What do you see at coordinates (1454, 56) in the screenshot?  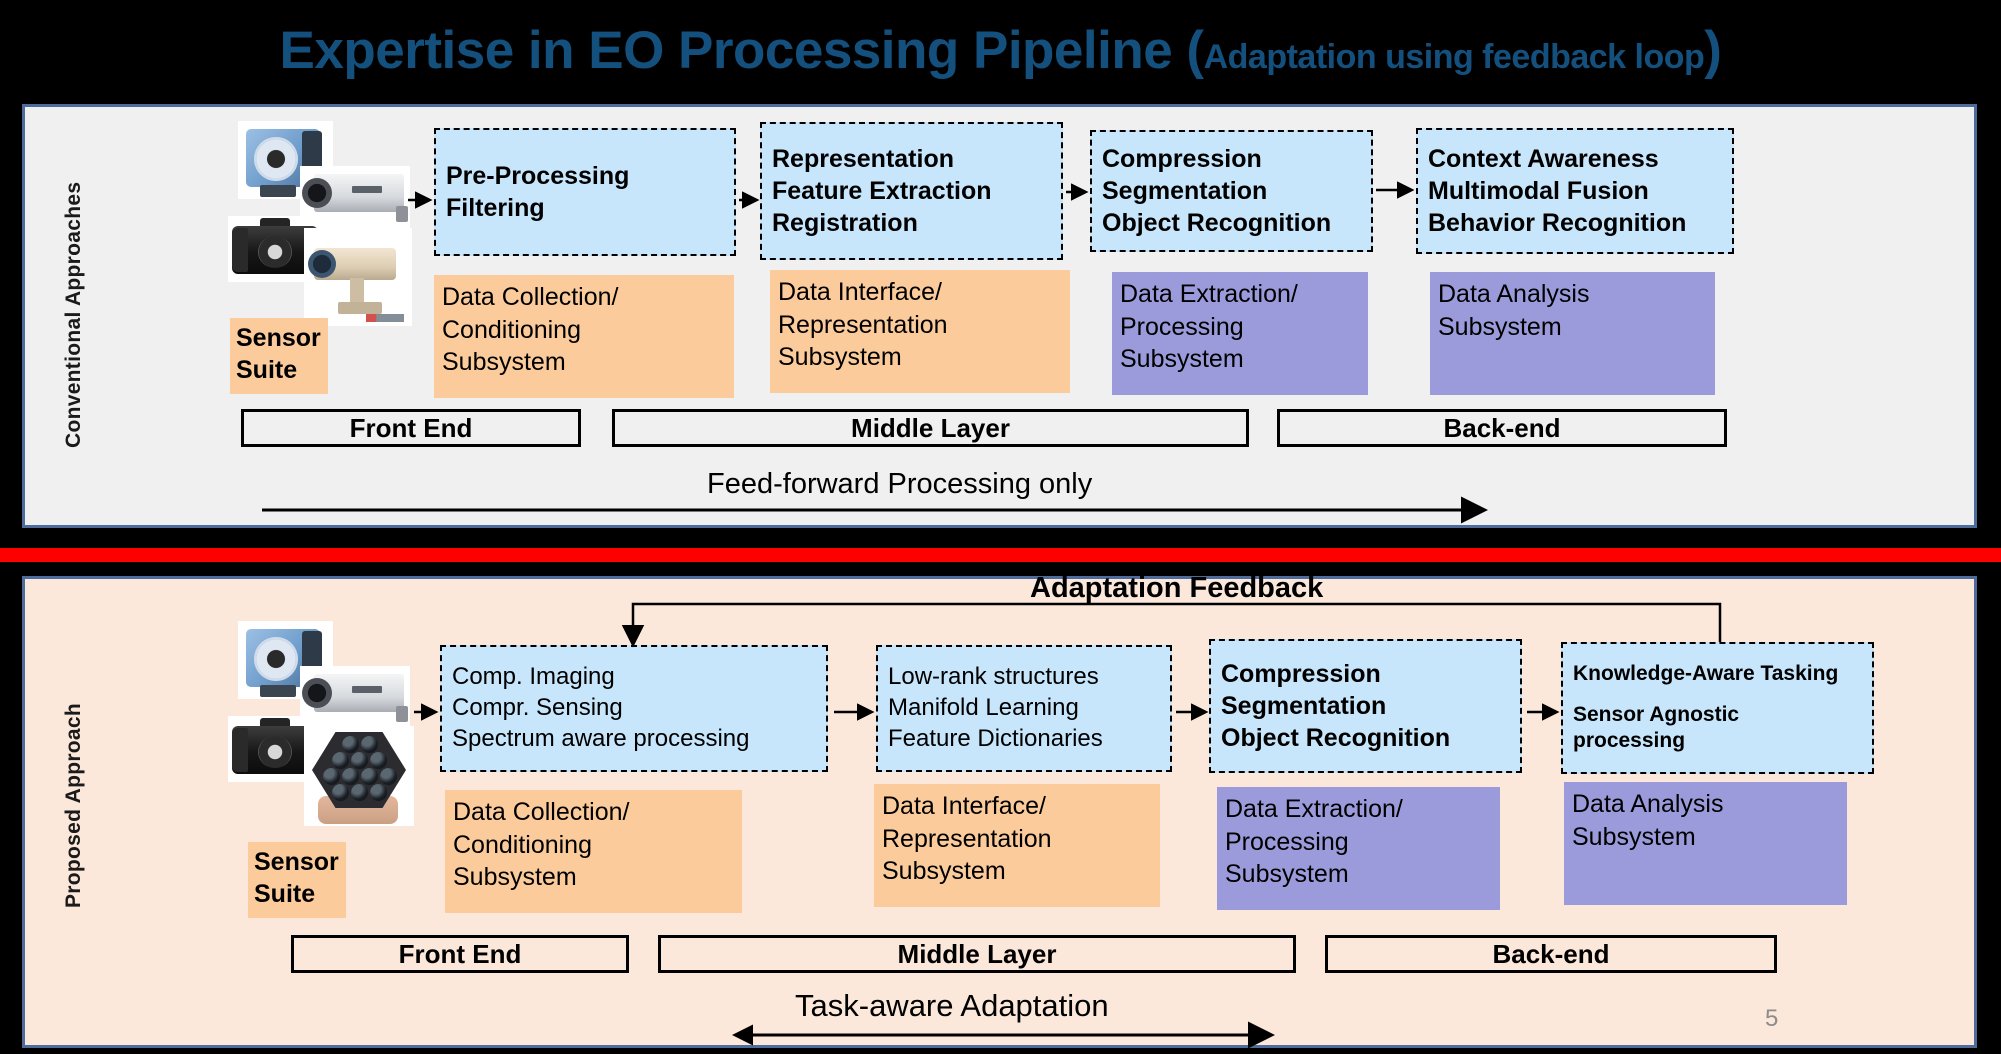 I see `title-subtitle: Adaptation using feedback loop` at bounding box center [1454, 56].